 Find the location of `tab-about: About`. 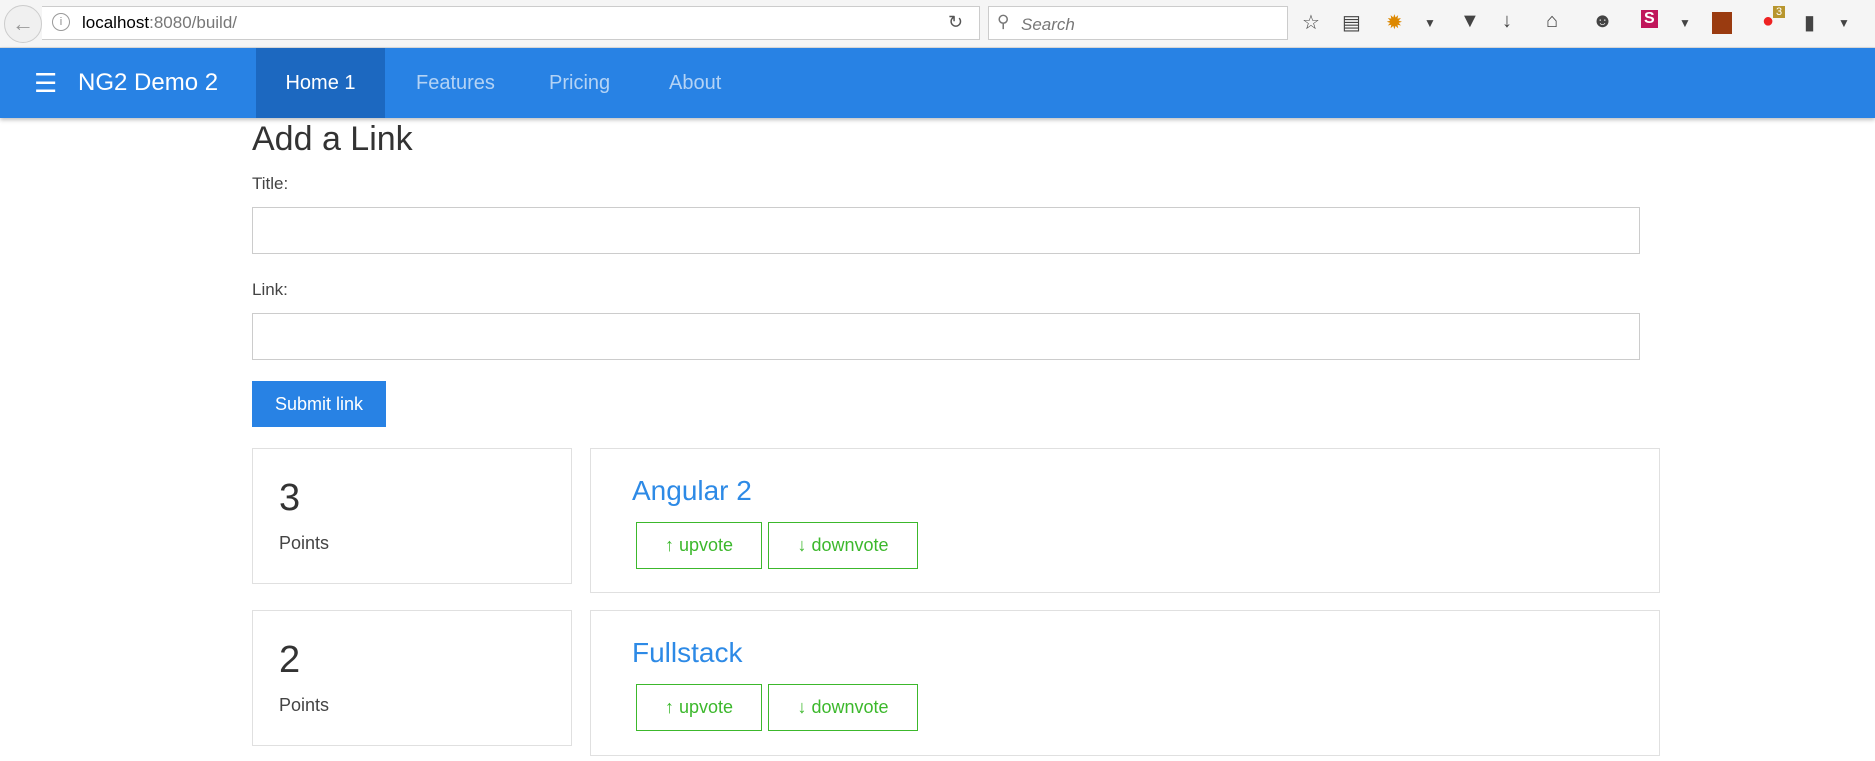

tab-about: About is located at coordinates (695, 83).